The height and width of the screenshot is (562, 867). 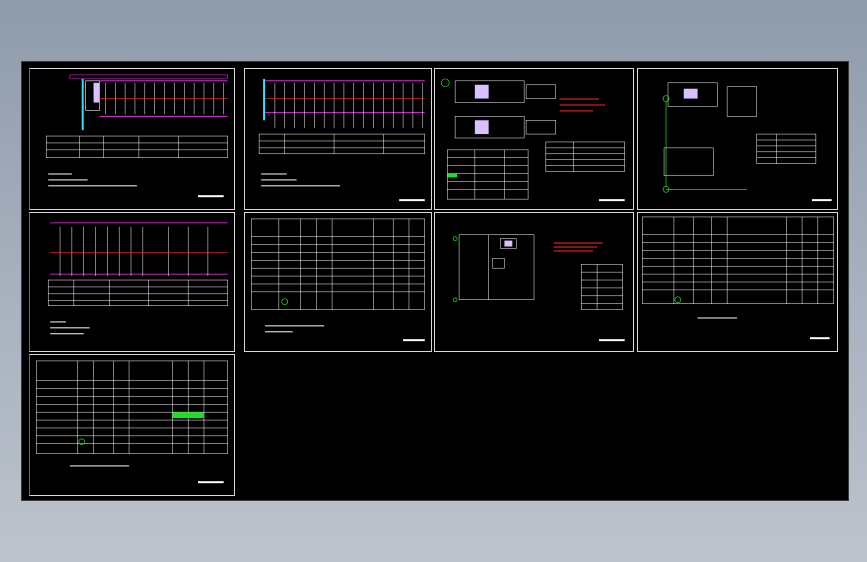 What do you see at coordinates (738, 278) in the screenshot?
I see `sheet-8-drawing` at bounding box center [738, 278].